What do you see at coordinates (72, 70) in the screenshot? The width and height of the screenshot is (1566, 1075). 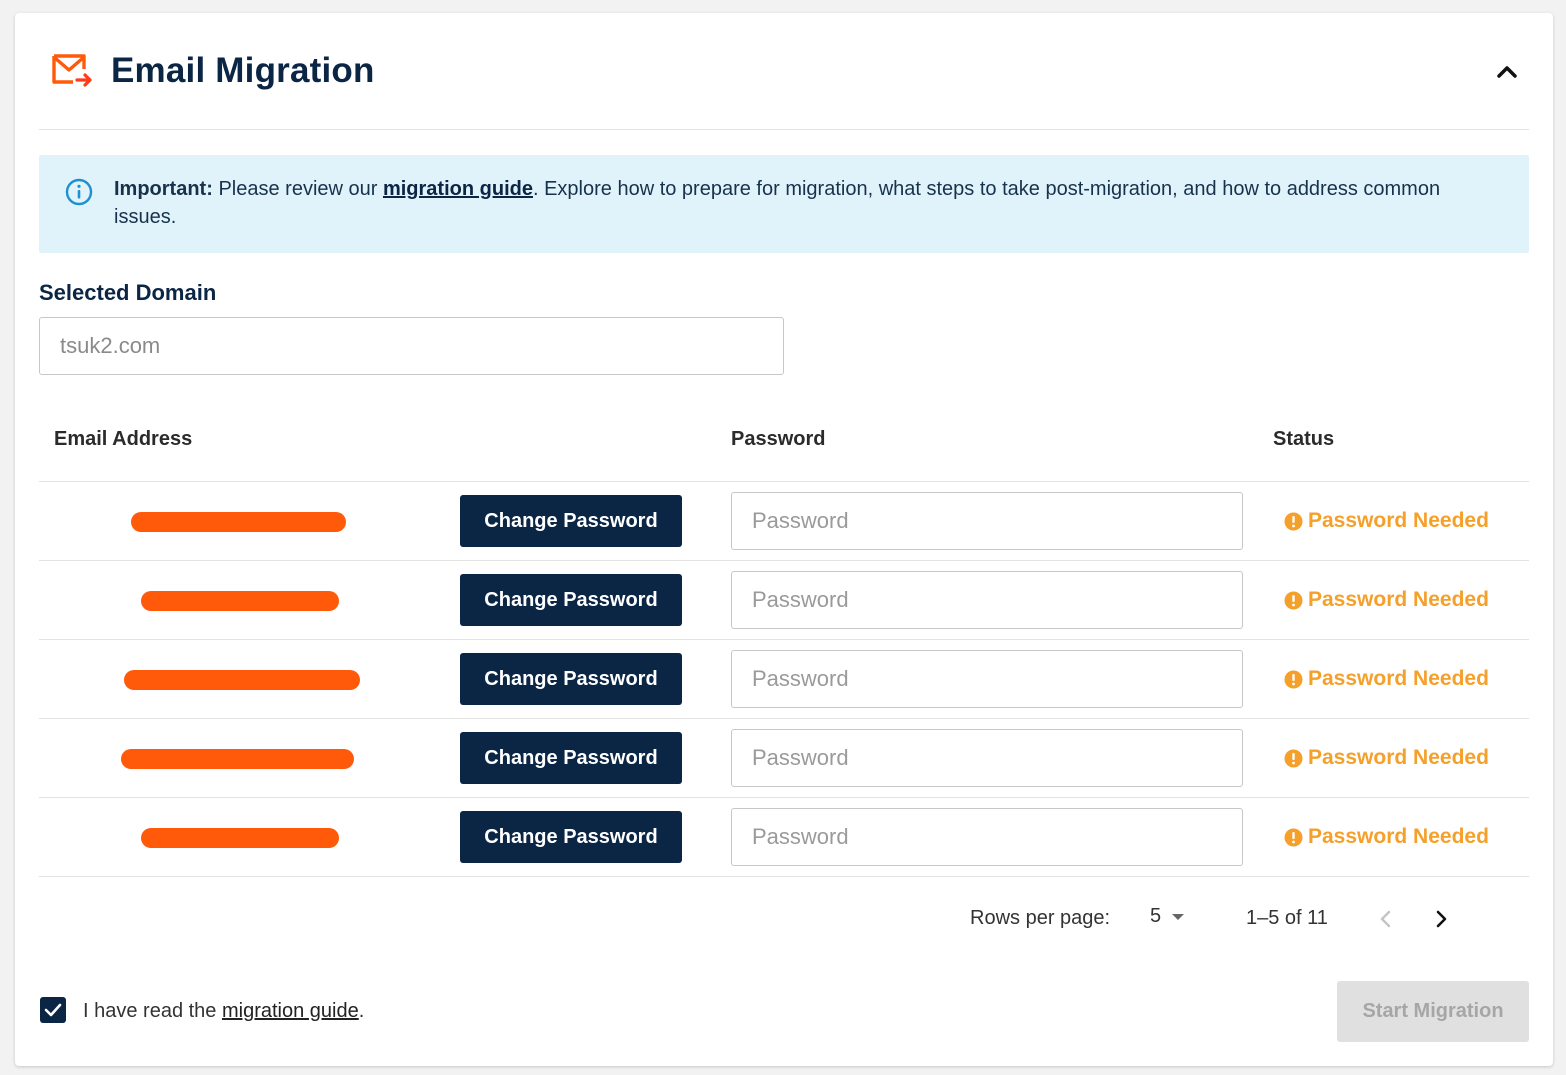 I see `mail-forward-icon` at bounding box center [72, 70].